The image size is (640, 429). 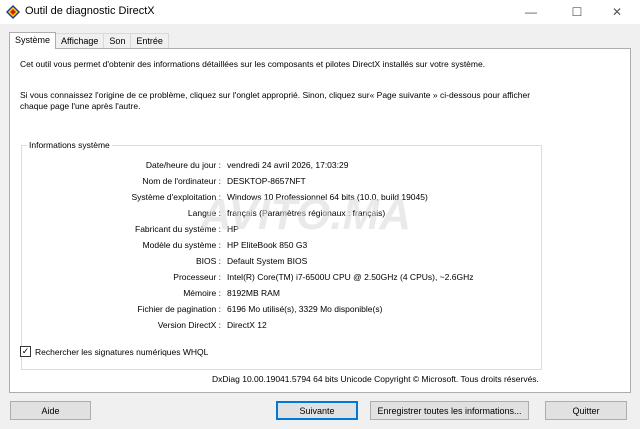 What do you see at coordinates (233, 229) in the screenshot?
I see `info-value: HP` at bounding box center [233, 229].